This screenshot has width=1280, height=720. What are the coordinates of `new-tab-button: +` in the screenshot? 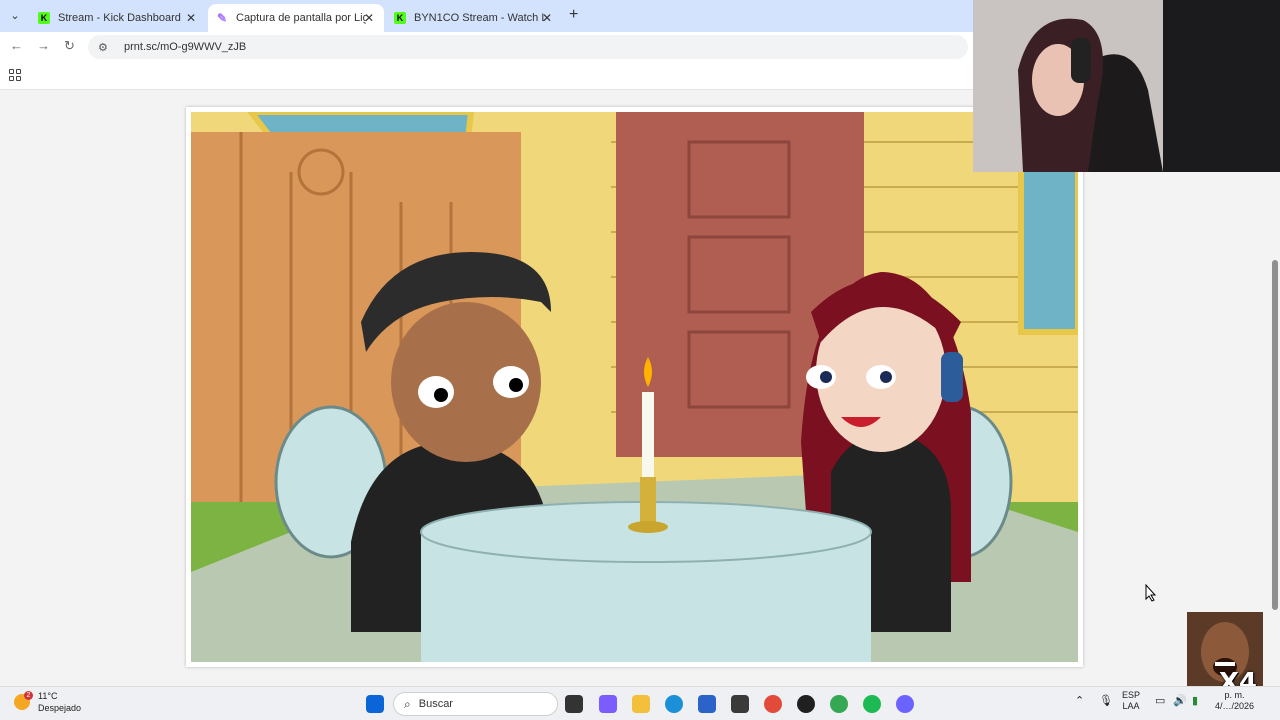 It's located at (573, 15).